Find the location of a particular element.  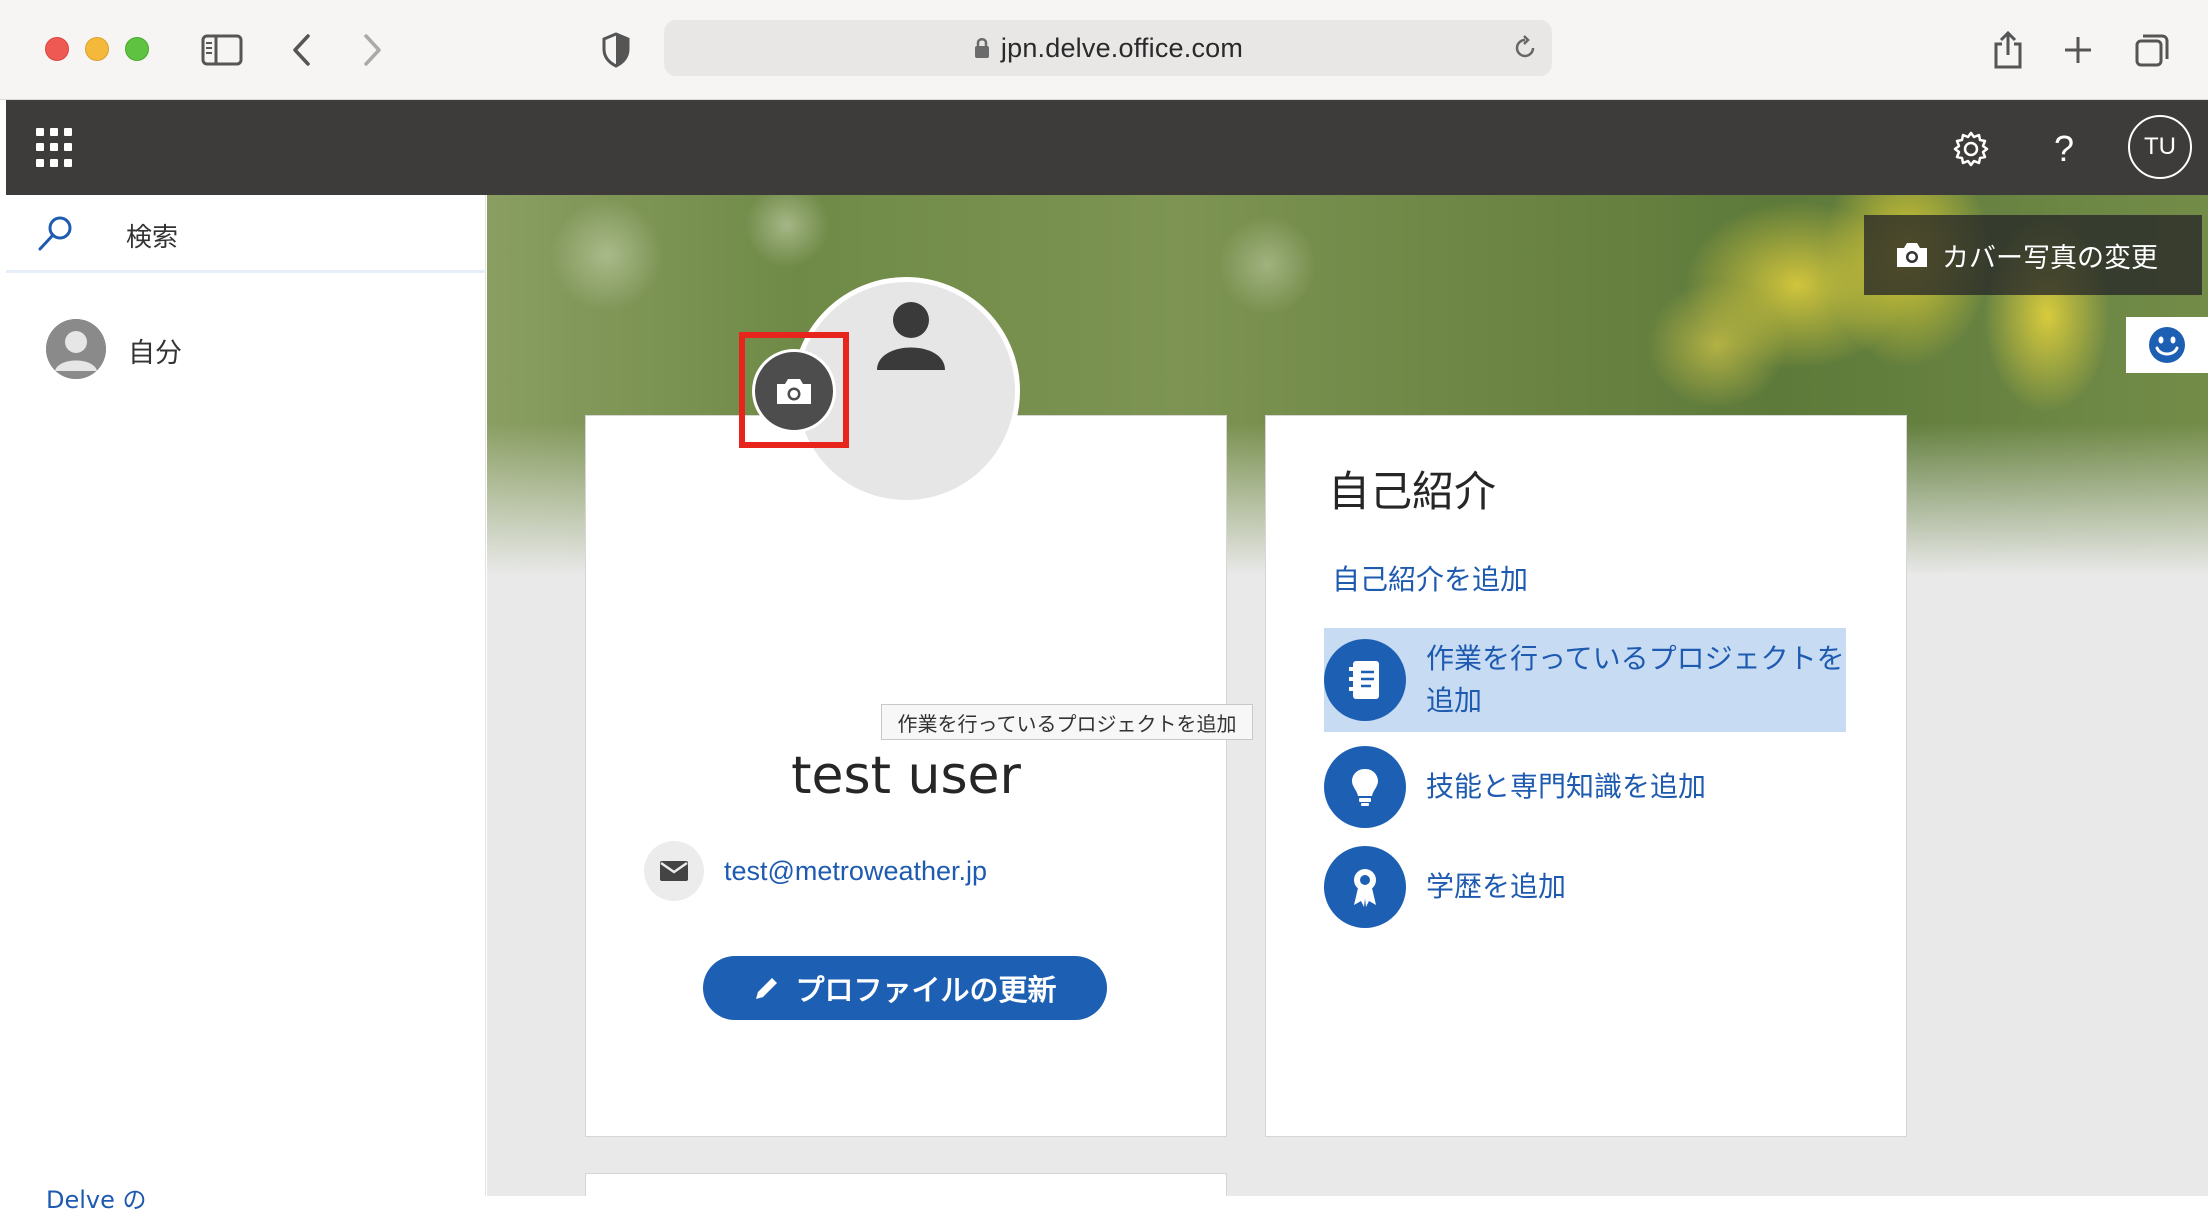

add-about-link: 自己紹介を追加 is located at coordinates (1430, 578).